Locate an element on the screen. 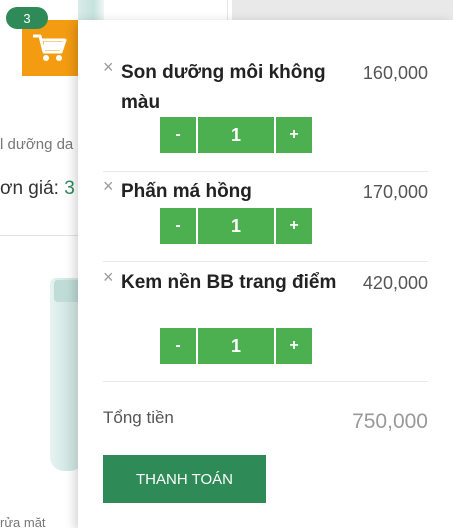  cart-total-divider is located at coordinates (265, 381).